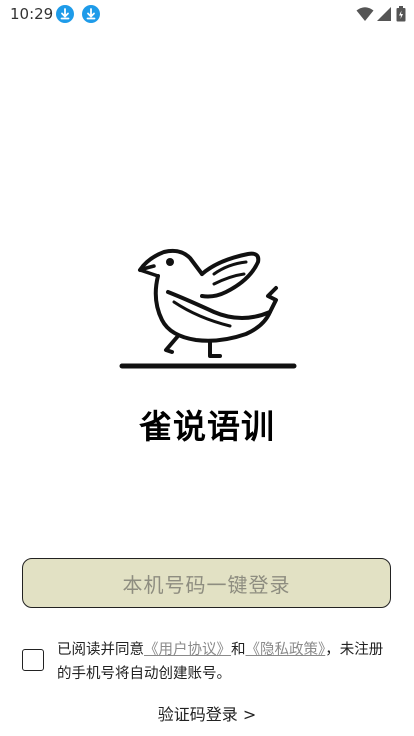 The height and width of the screenshot is (736, 414). What do you see at coordinates (286, 650) in the screenshot?
I see `privacy-policy-link: 《隐私政策》` at bounding box center [286, 650].